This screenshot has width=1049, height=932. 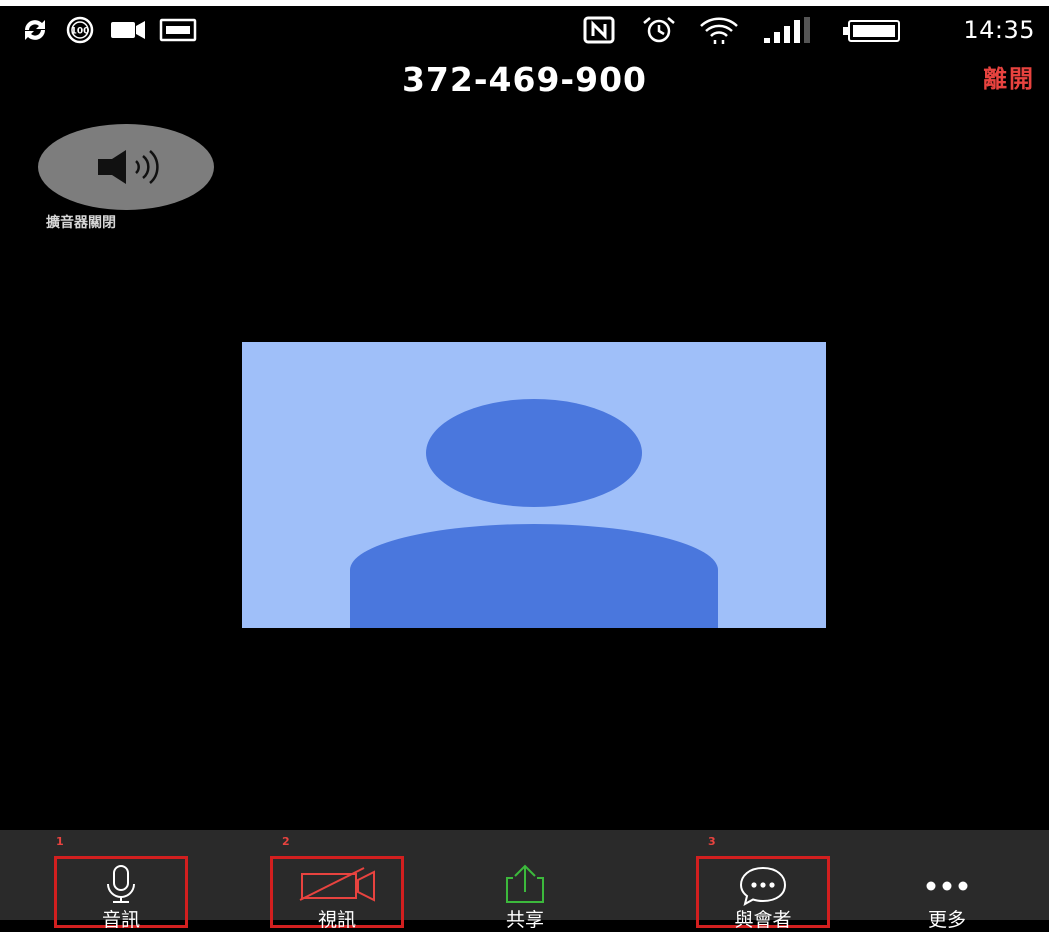 What do you see at coordinates (763, 920) in the screenshot?
I see `participants-label: 與會者` at bounding box center [763, 920].